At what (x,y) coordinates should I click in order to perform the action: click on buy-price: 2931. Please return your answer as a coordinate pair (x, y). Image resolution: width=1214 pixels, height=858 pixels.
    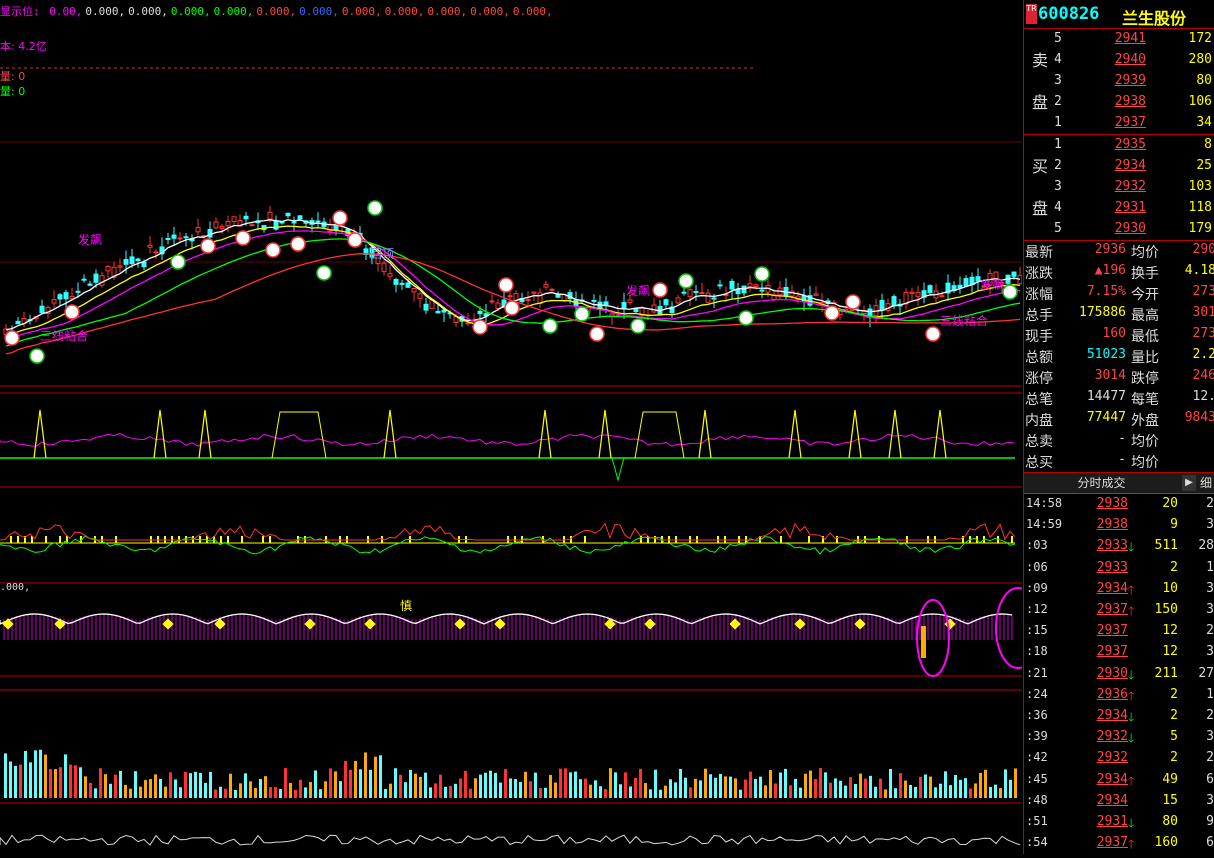
    Looking at the image, I should click on (1115, 207).